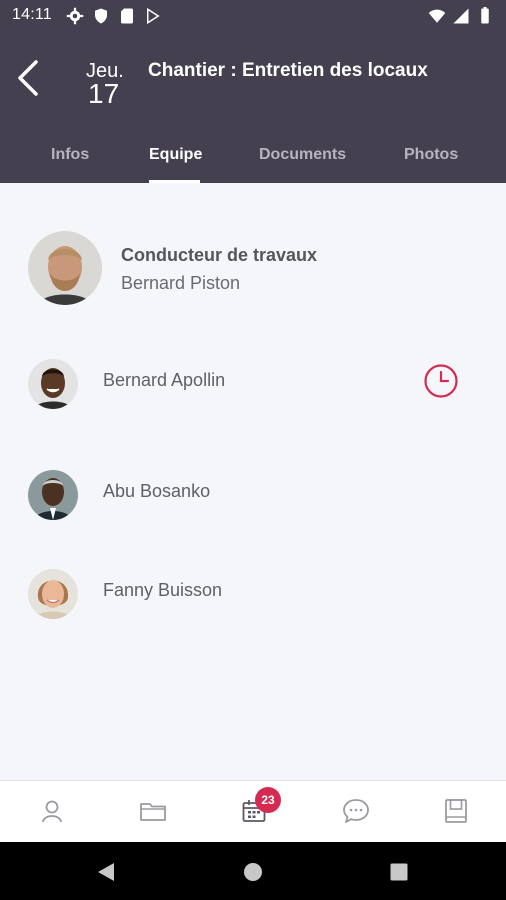  Describe the element at coordinates (441, 381) in the screenshot. I see `clock-icon` at that location.